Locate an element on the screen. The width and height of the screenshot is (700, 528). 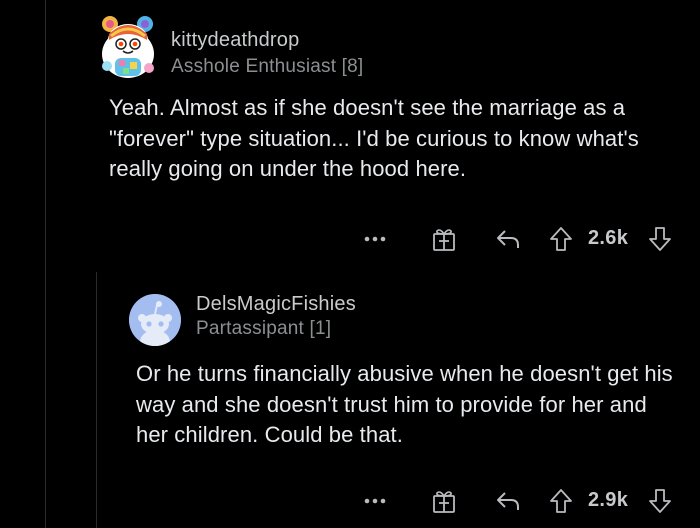
user-flair: Asshole Enthusiast [8] is located at coordinates (267, 66).